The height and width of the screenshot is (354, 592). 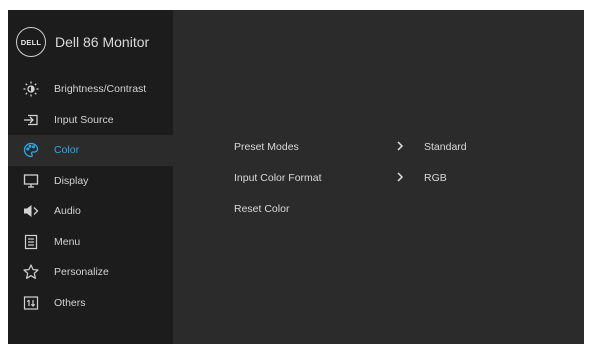 What do you see at coordinates (31, 120) in the screenshot?
I see `input-source-icon` at bounding box center [31, 120].